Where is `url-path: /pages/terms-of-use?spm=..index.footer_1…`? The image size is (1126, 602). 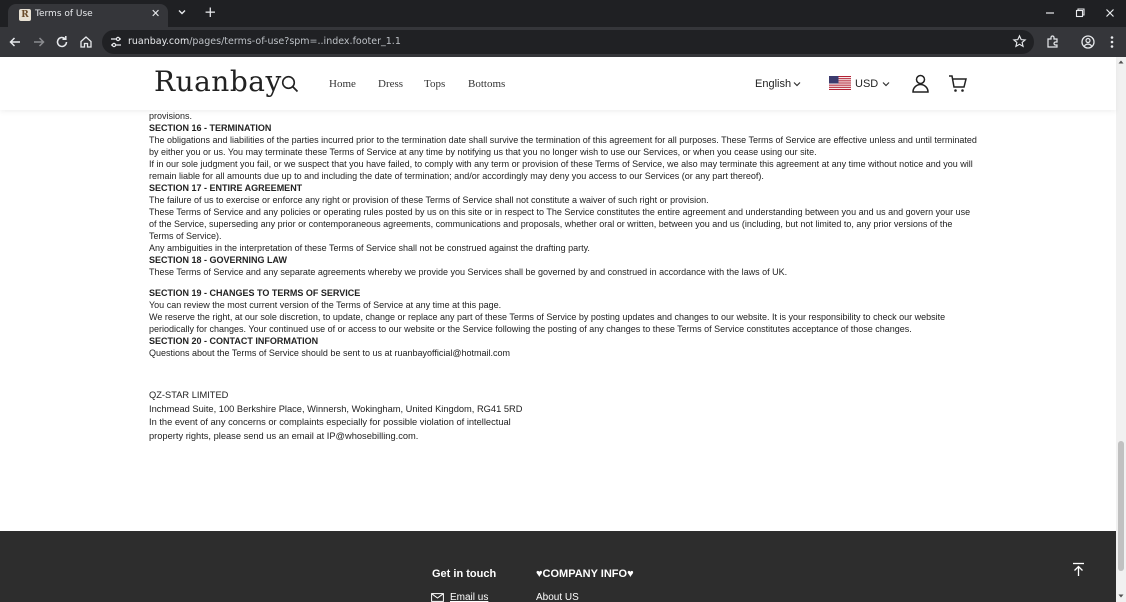 url-path: /pages/terms-of-use?spm=..index.footer_1… is located at coordinates (295, 41).